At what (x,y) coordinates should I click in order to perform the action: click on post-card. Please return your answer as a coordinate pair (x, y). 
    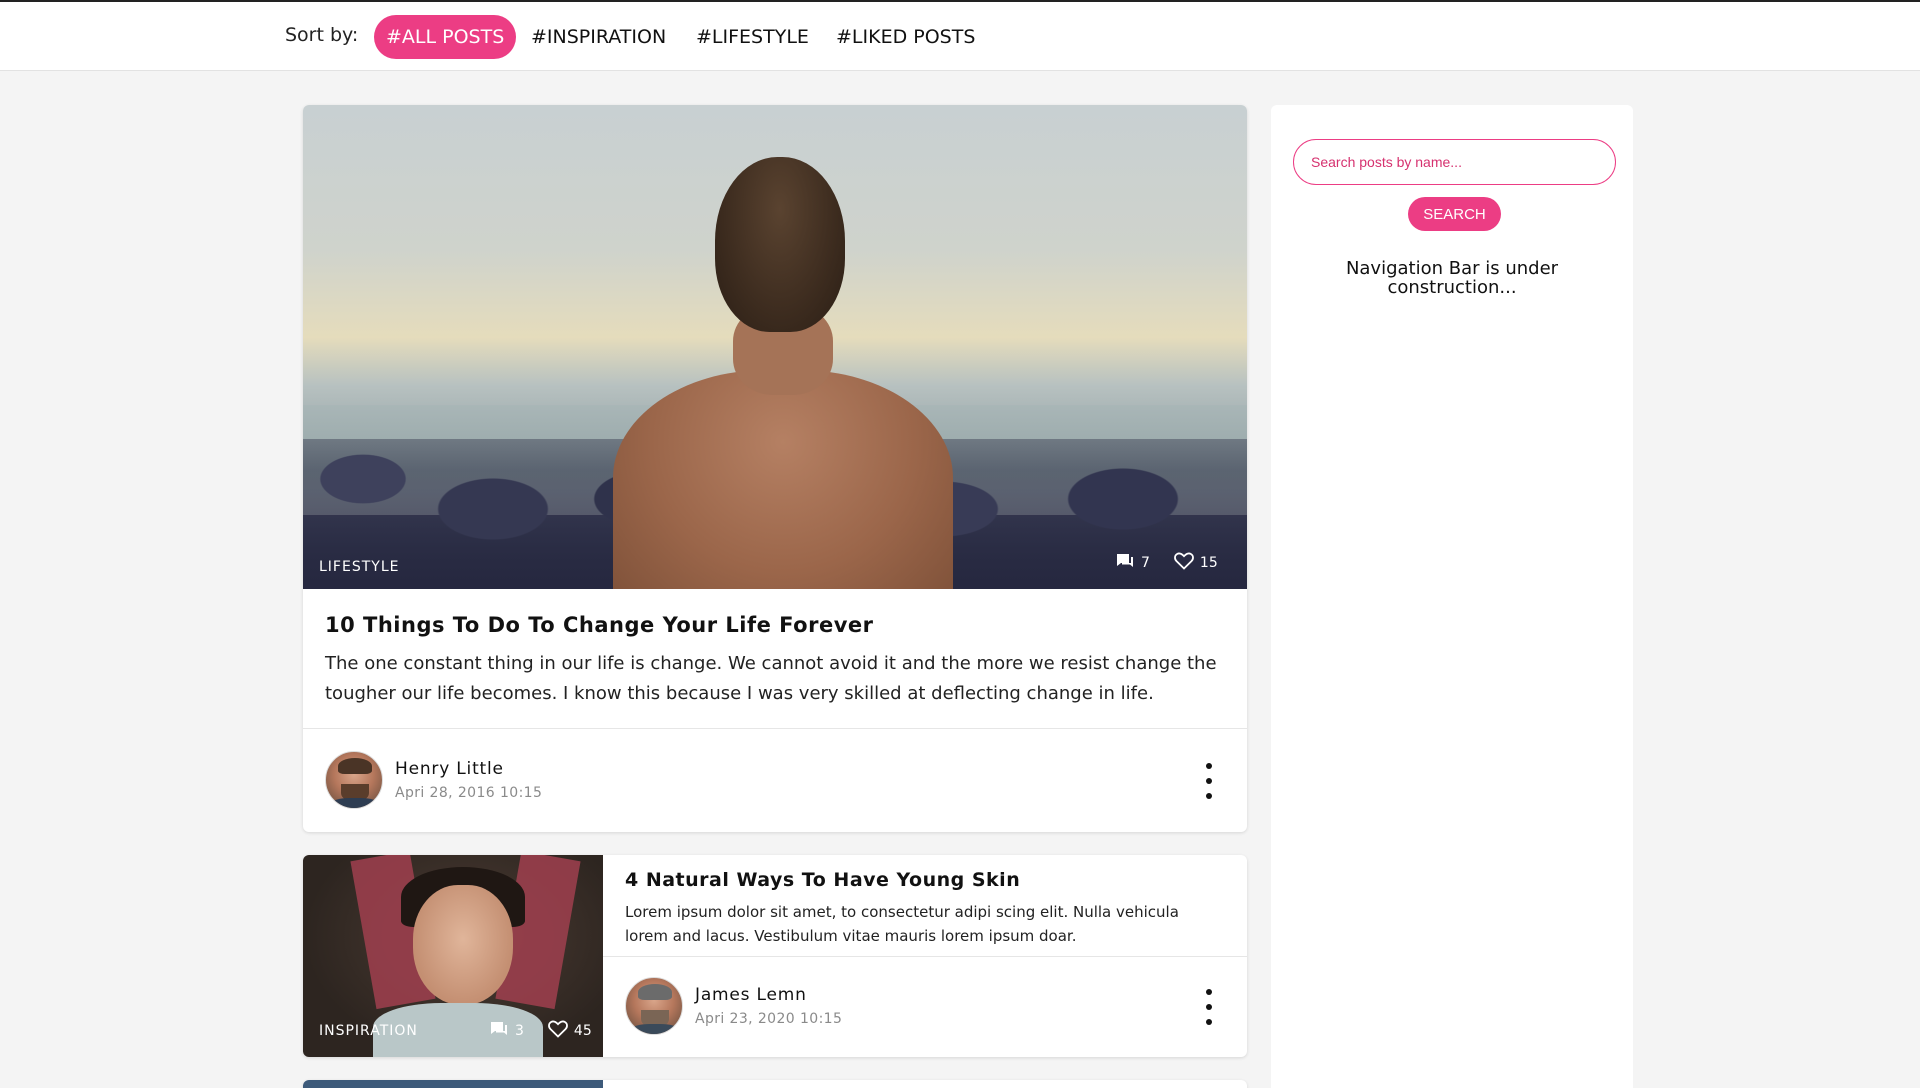
    Looking at the image, I should click on (775, 1084).